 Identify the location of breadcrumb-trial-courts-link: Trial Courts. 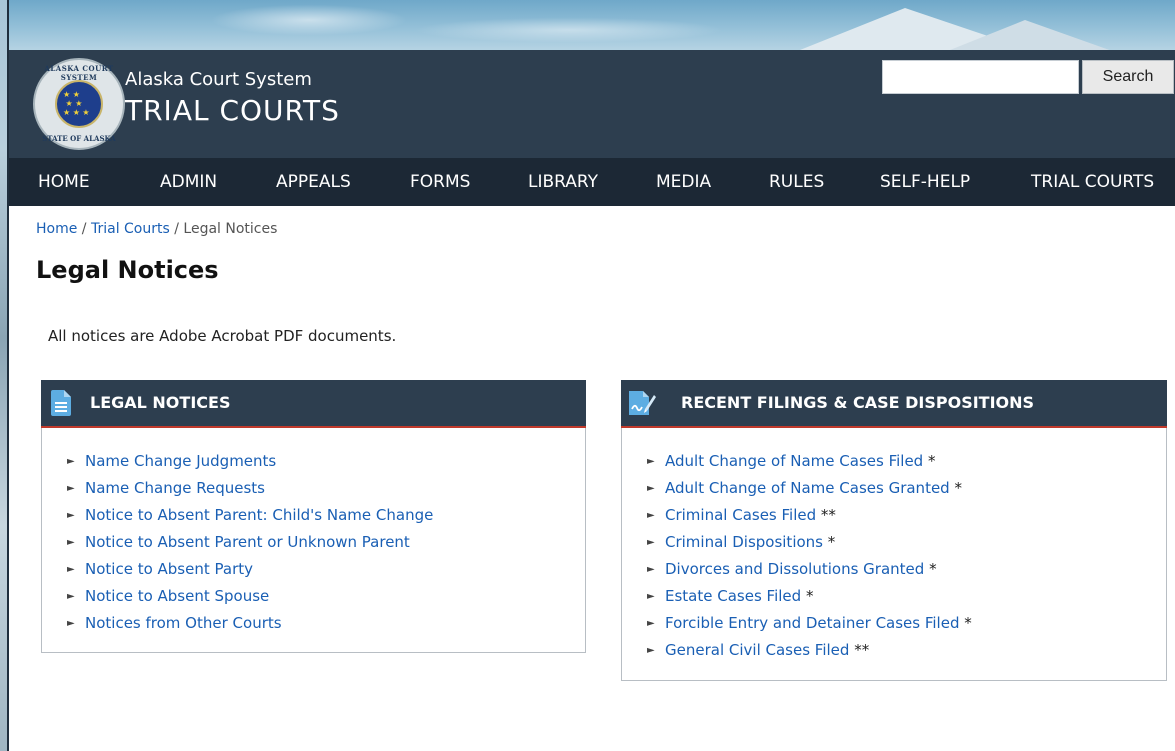
(130, 229).